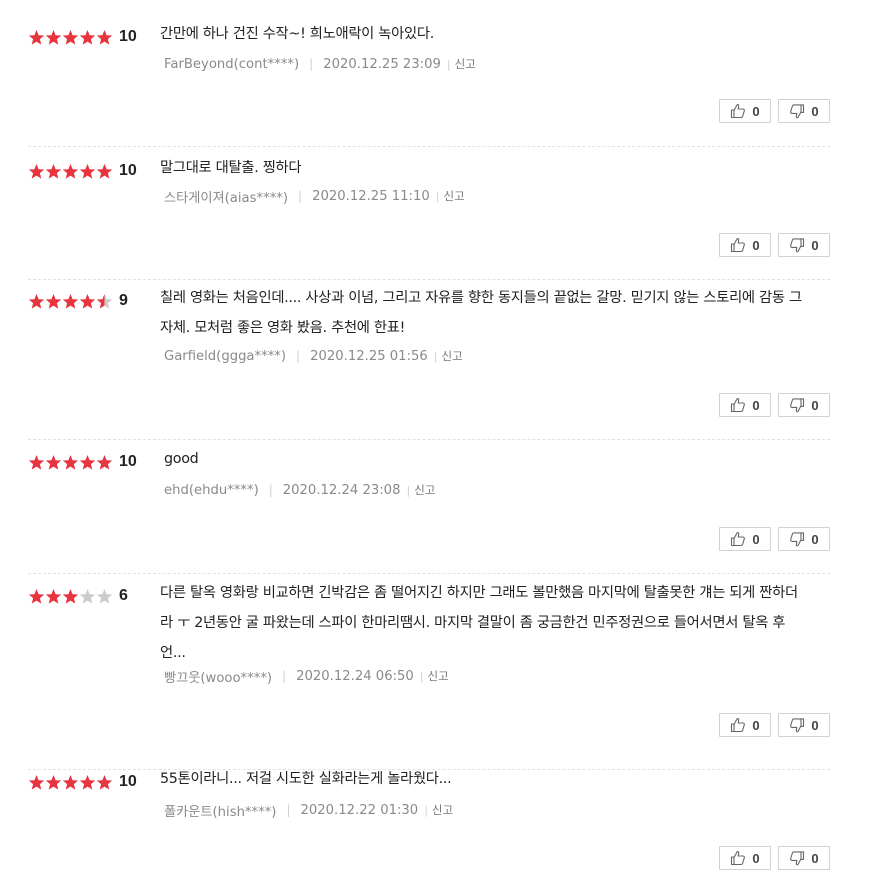  Describe the element at coordinates (355, 676) in the screenshot. I see `review-date: 2020.12.24 06:50` at that location.